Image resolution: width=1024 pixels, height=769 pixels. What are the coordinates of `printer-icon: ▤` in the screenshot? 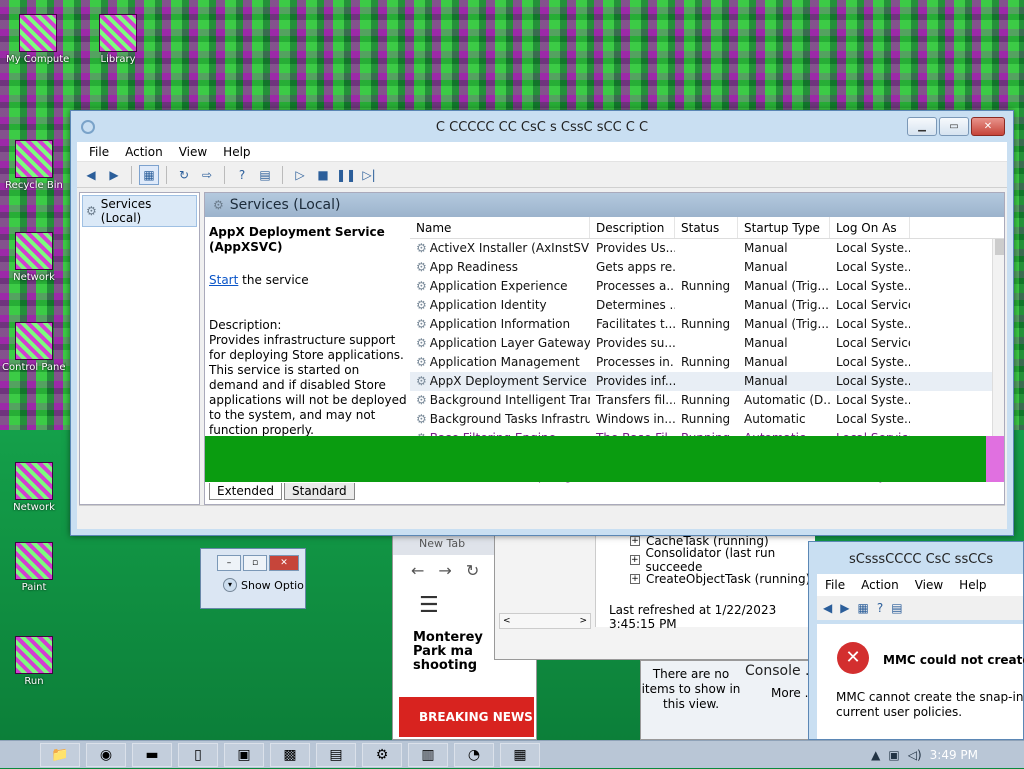 It's located at (336, 754).